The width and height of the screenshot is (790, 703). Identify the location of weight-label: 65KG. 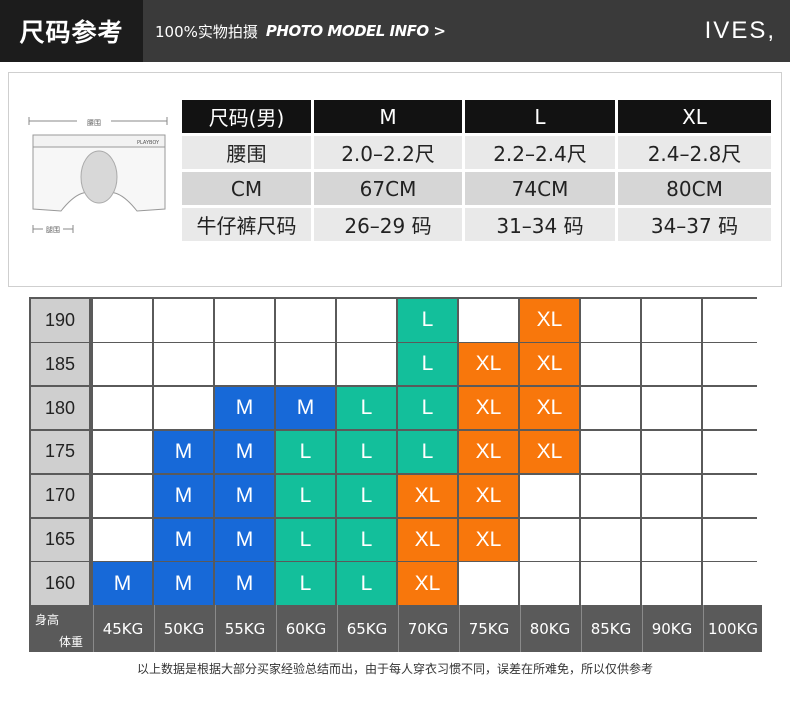
(366, 628).